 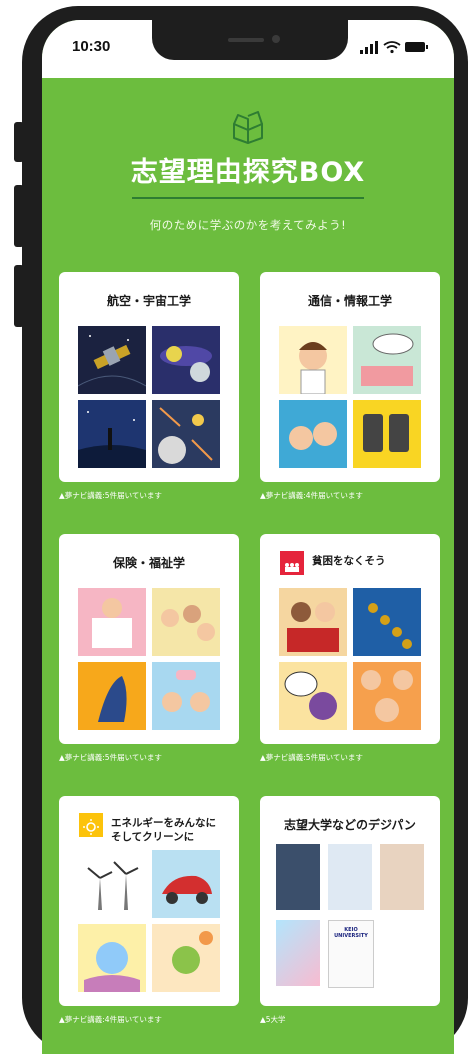 I want to click on card-caption: ▲5大学, so click(x=273, y=1019).